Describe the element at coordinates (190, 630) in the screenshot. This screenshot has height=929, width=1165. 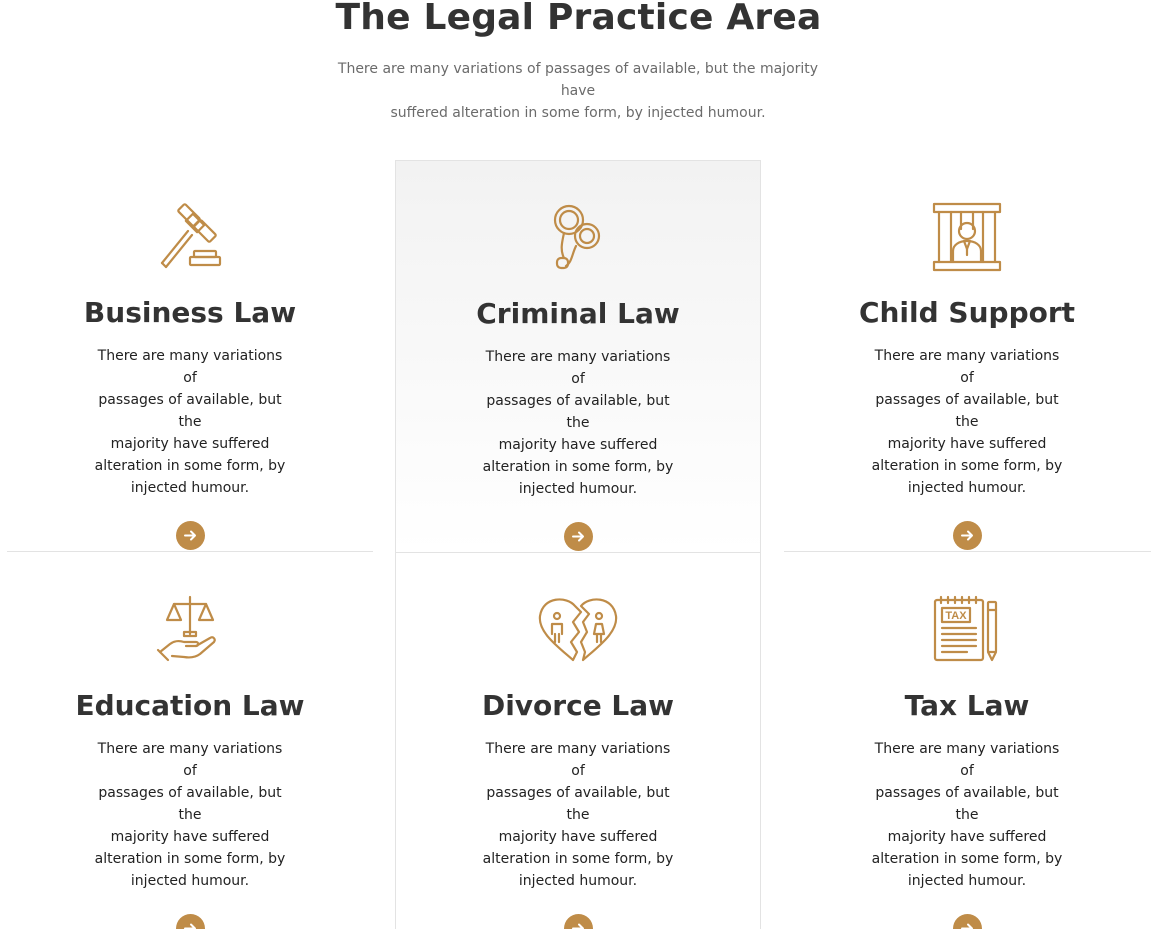
I see `scales-in-hand-icon` at that location.